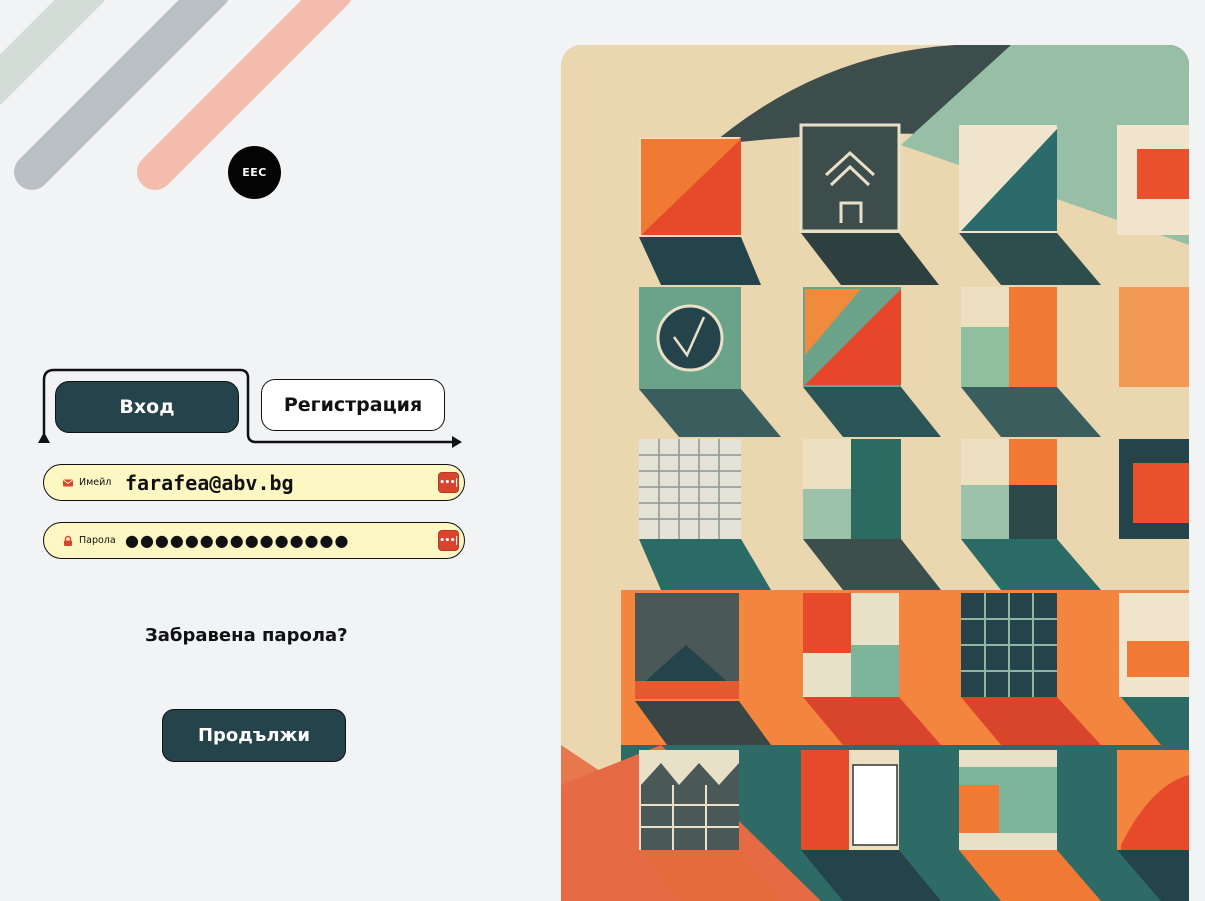 This screenshot has height=901, width=1205. Describe the element at coordinates (275, 540) in the screenshot. I see `password-input: ●●●●●●●●●●●●●●●` at that location.